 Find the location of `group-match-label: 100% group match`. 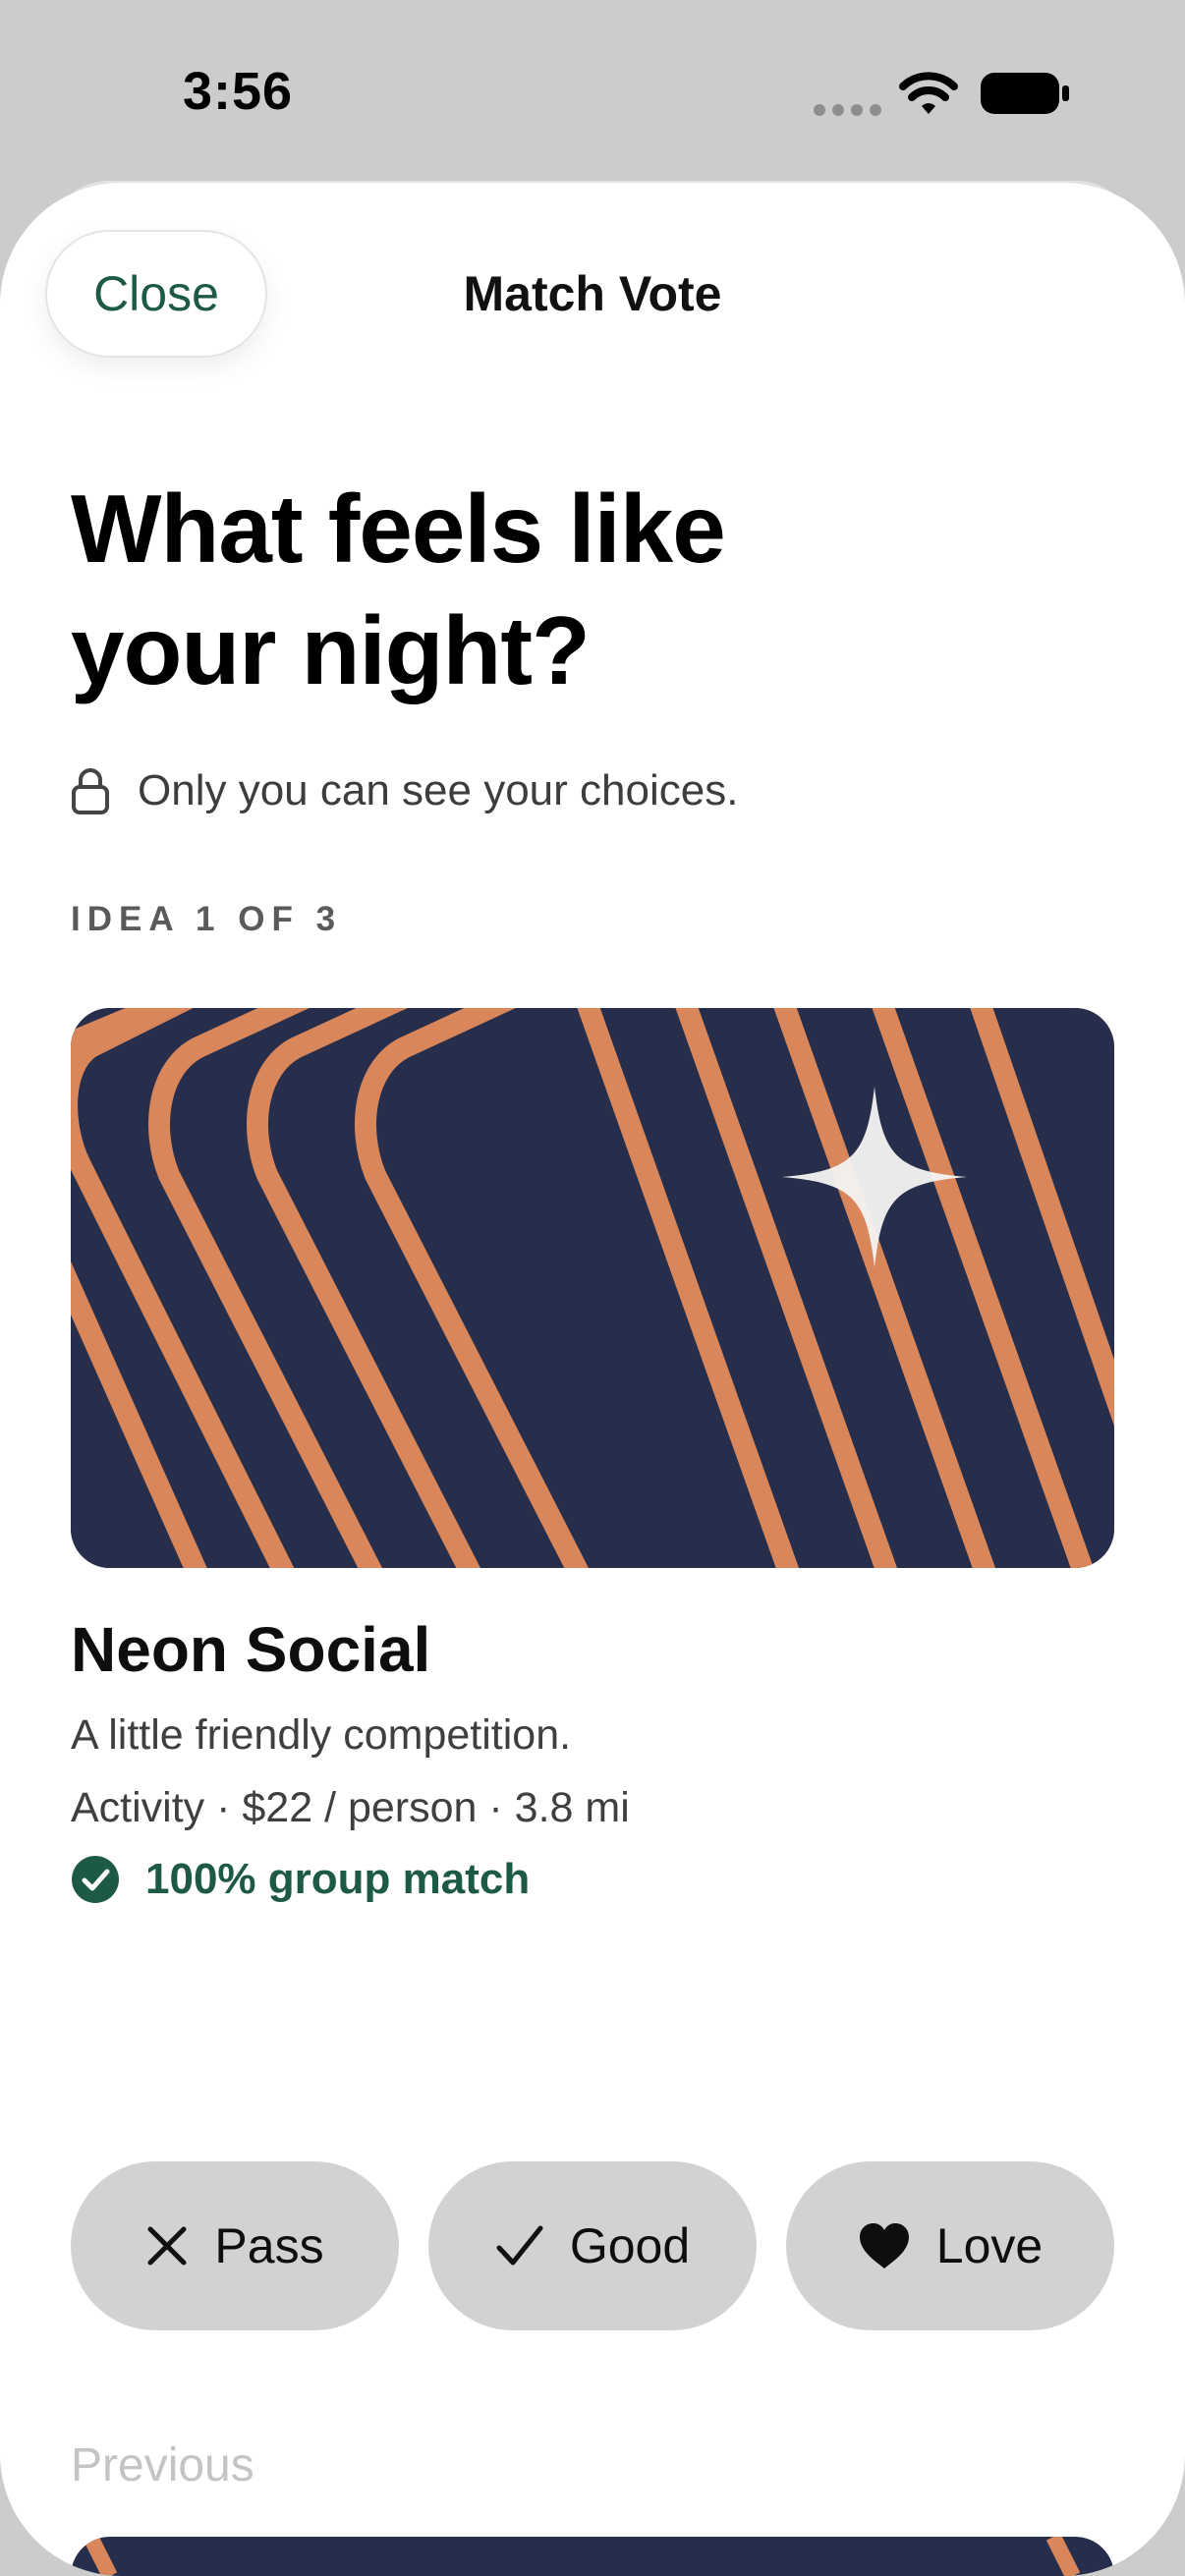

group-match-label: 100% group match is located at coordinates (338, 1879).